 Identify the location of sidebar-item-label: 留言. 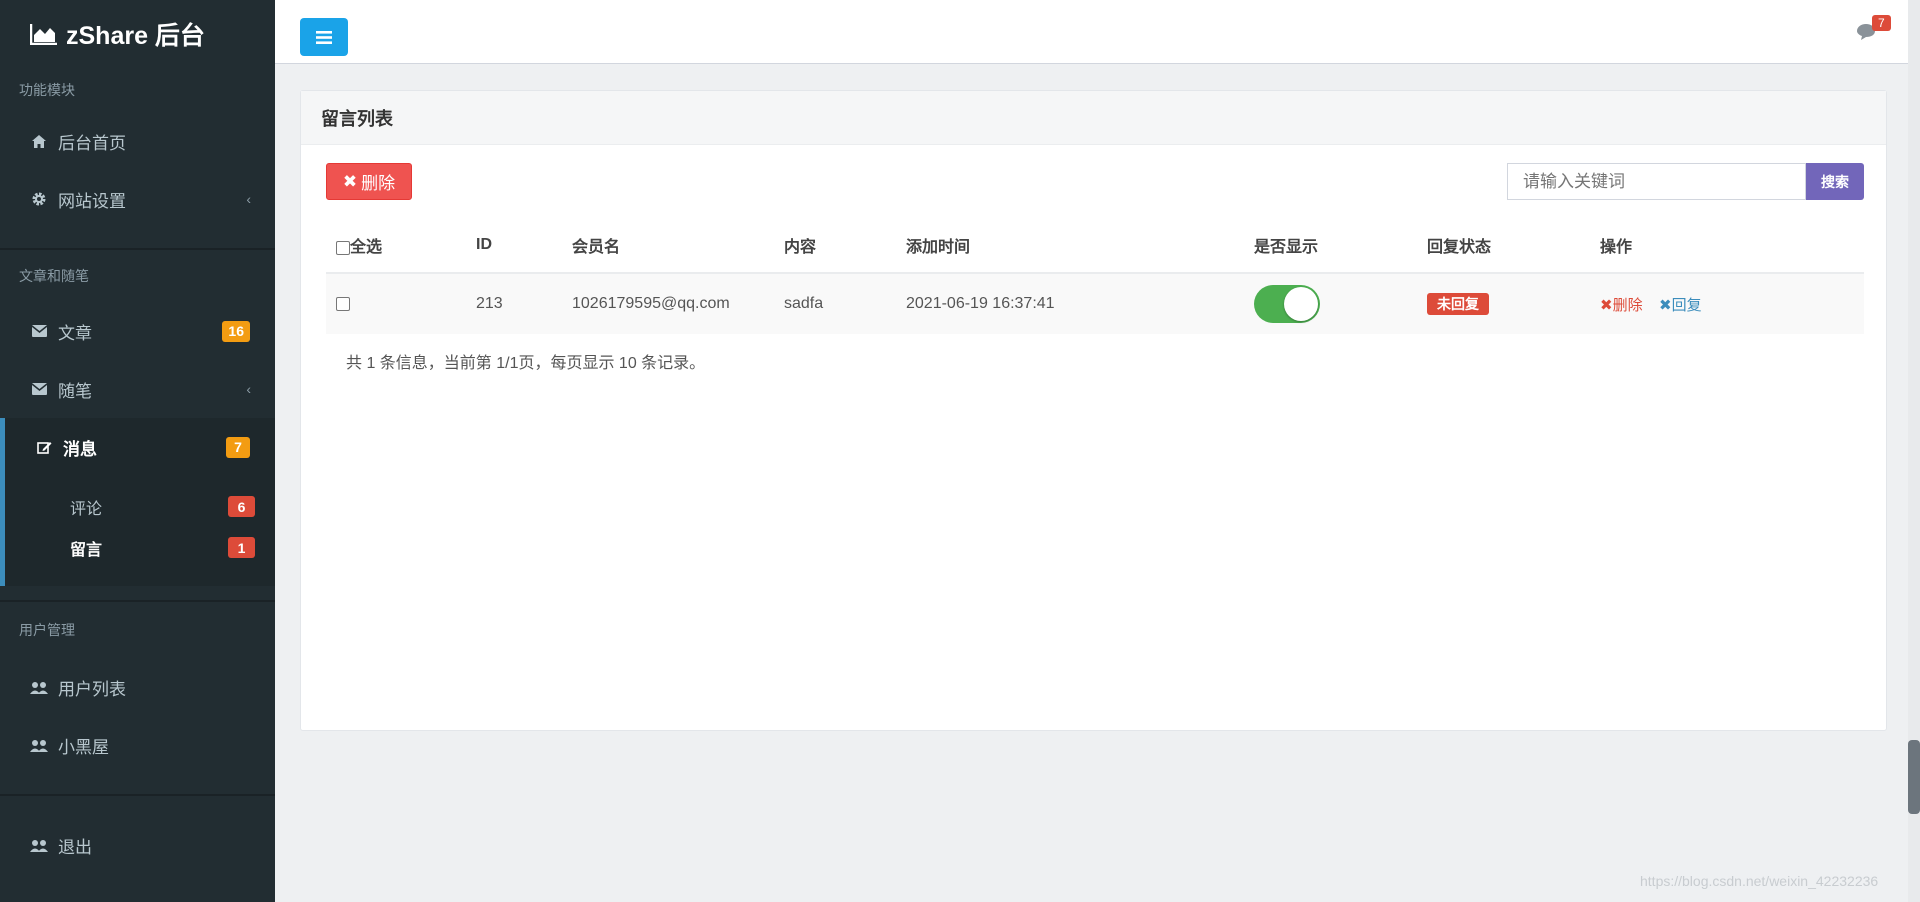
(86, 550).